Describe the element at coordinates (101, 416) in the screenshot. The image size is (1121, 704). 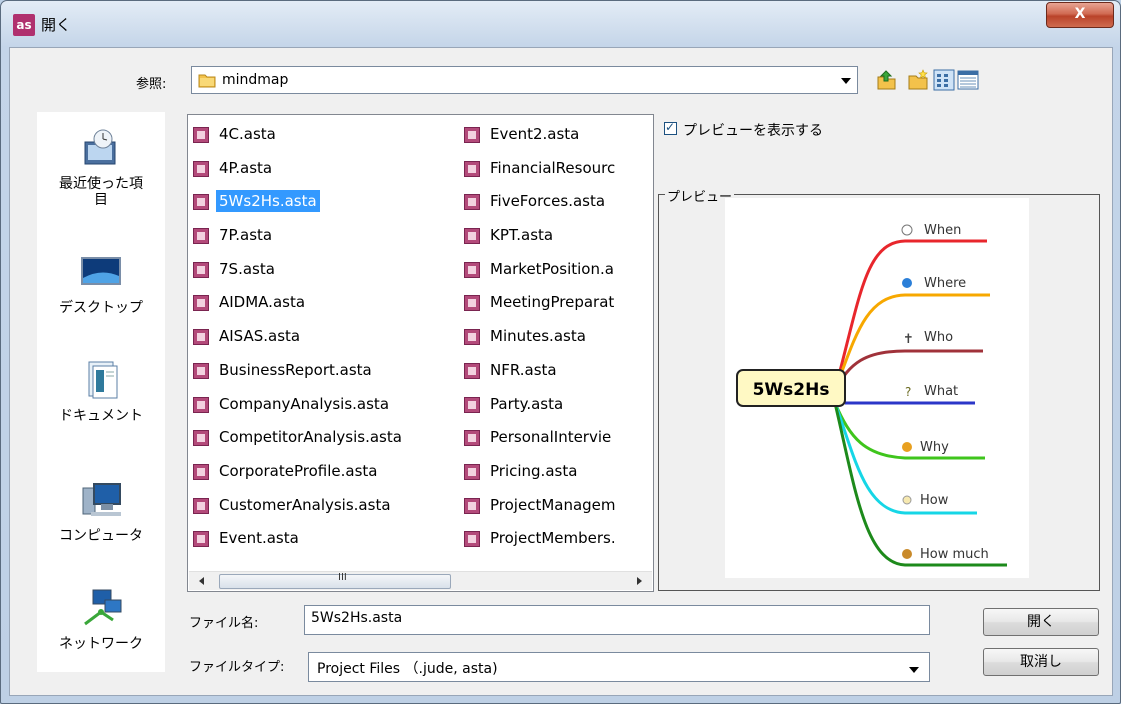
I see `place-label: ドキュメント` at that location.